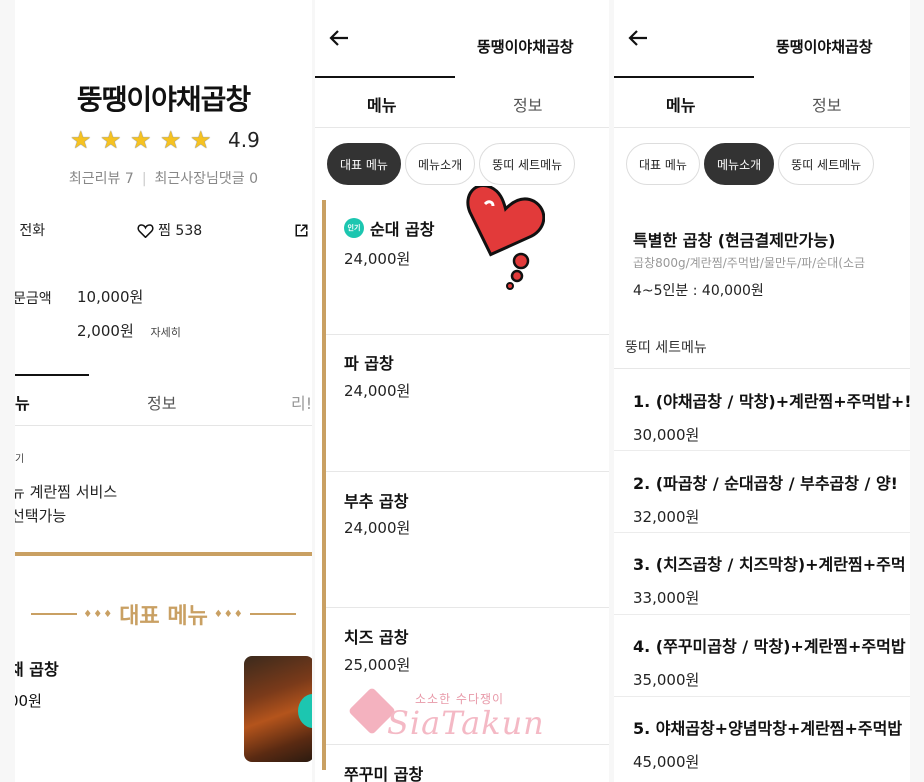 This screenshot has height=782, width=924. What do you see at coordinates (767, 743) in the screenshot?
I see `set-menu-item: 5. 야채곱창+양념막창+계란찜+주먹밥 45,000원` at bounding box center [767, 743].